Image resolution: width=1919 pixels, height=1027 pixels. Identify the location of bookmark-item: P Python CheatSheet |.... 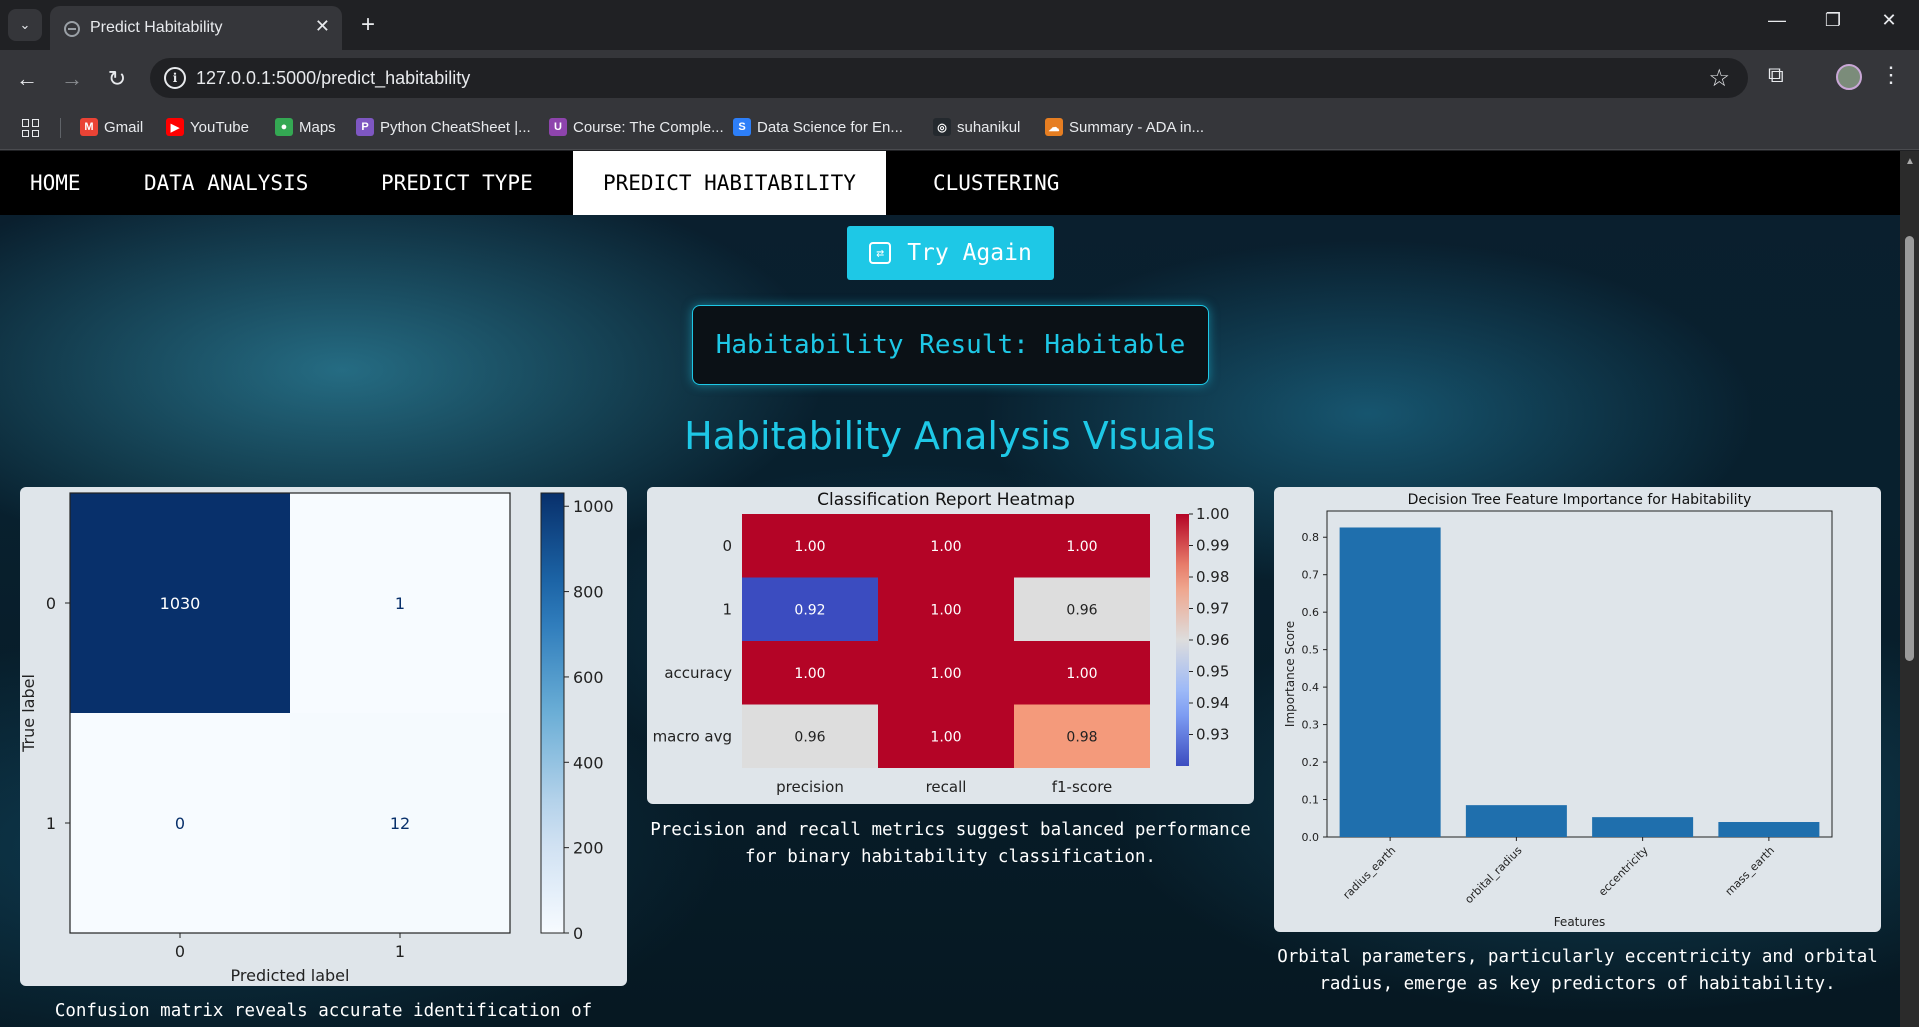
(443, 127).